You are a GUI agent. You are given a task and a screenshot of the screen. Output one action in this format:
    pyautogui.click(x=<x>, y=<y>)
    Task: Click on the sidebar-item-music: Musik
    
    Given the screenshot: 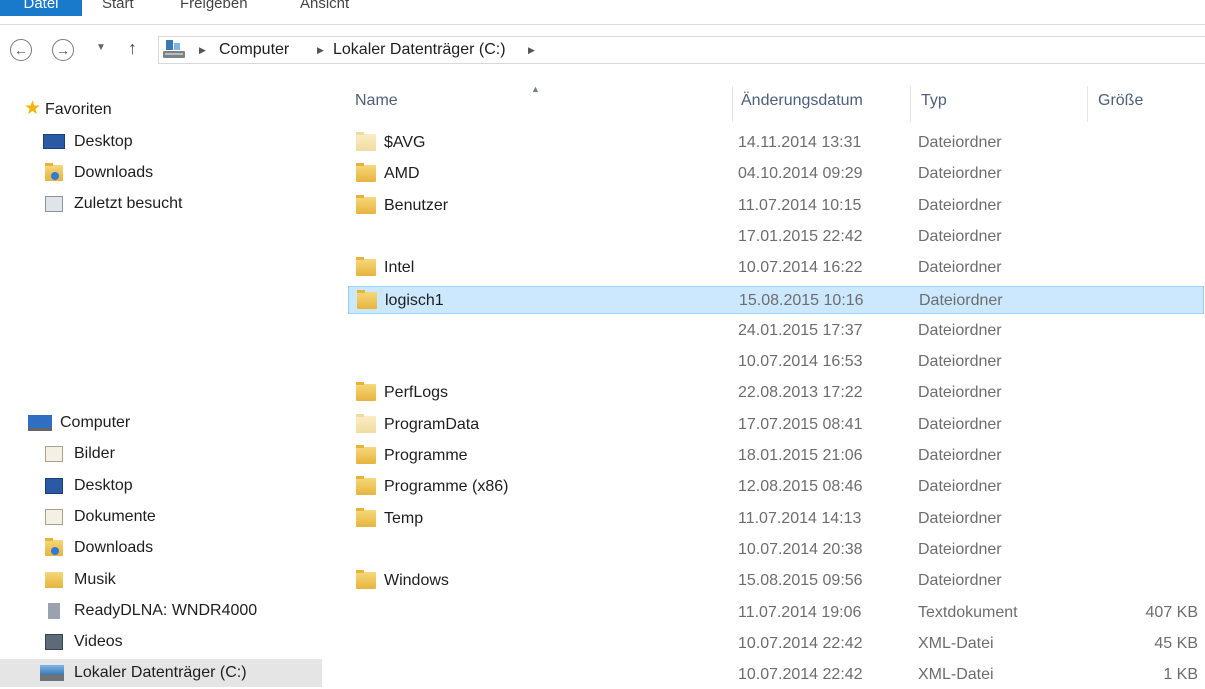 What is the action you would take?
    pyautogui.click(x=161, y=580)
    